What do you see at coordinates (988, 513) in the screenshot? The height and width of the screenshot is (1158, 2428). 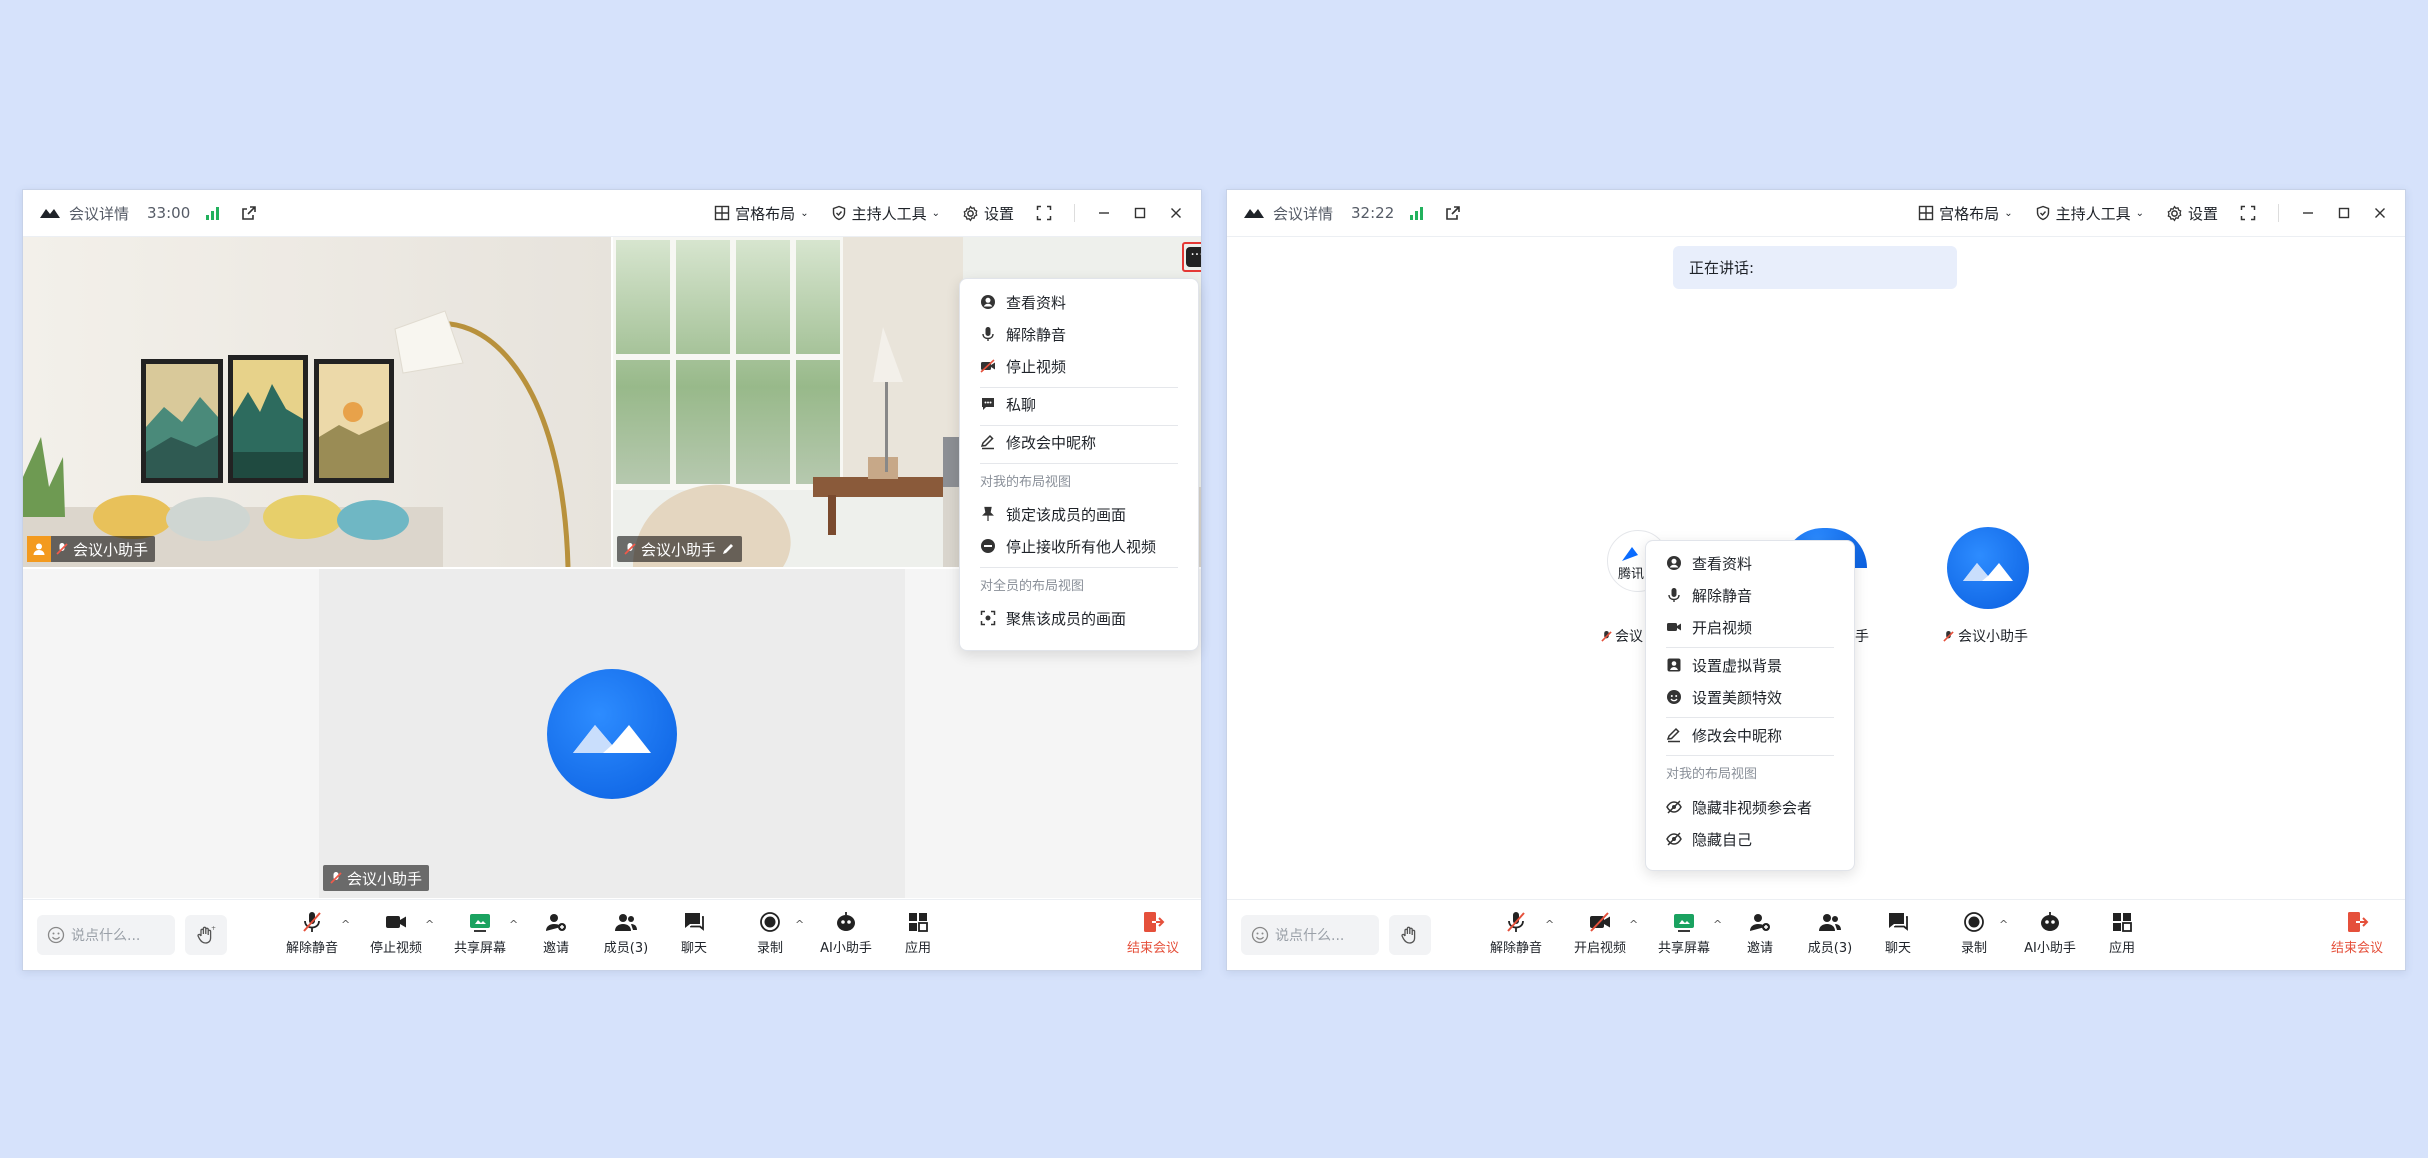 I see `pin-icon` at bounding box center [988, 513].